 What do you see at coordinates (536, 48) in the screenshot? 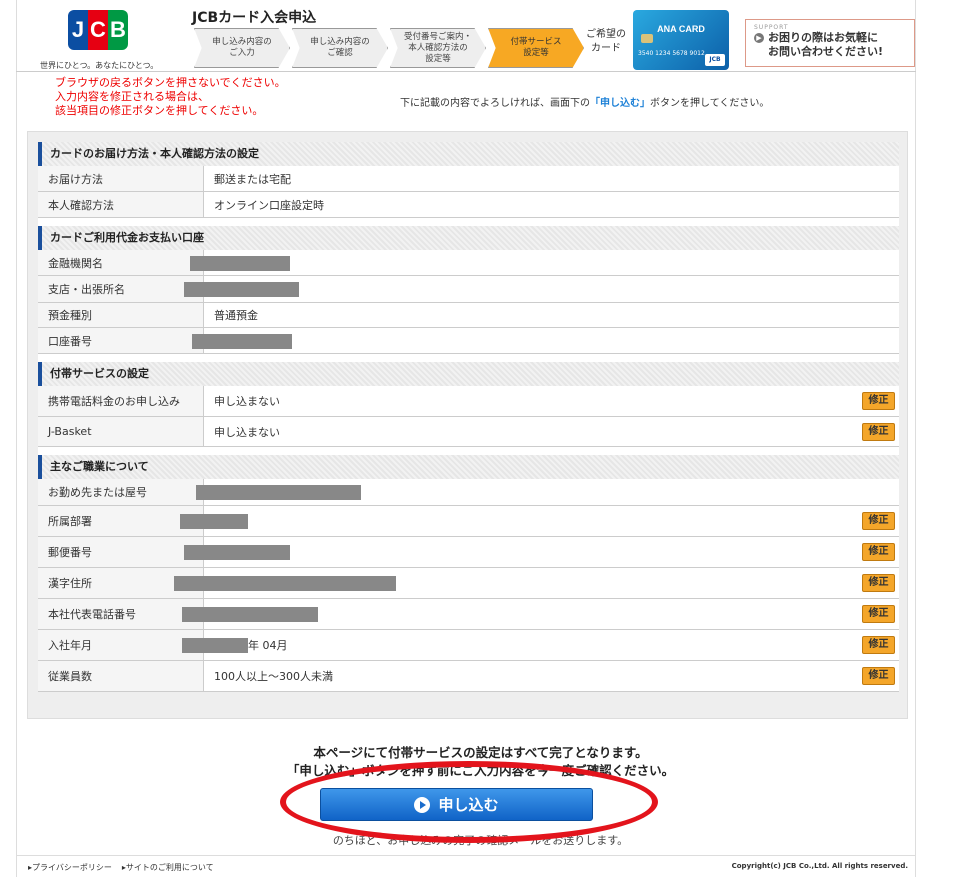
I see `step-4: 付帯サービス 設定等` at bounding box center [536, 48].